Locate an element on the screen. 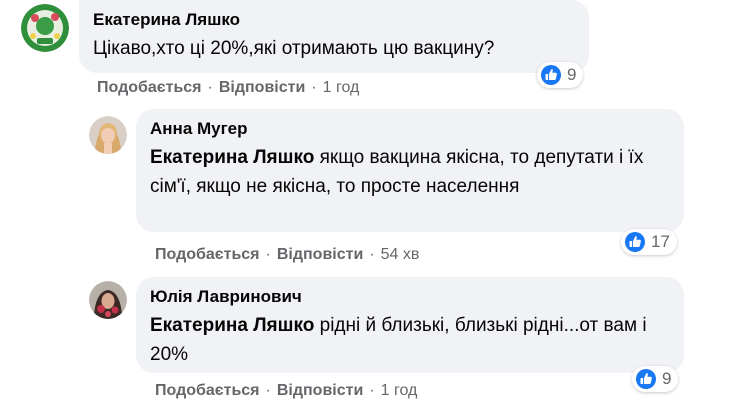  reactions-count: 17 is located at coordinates (660, 241).